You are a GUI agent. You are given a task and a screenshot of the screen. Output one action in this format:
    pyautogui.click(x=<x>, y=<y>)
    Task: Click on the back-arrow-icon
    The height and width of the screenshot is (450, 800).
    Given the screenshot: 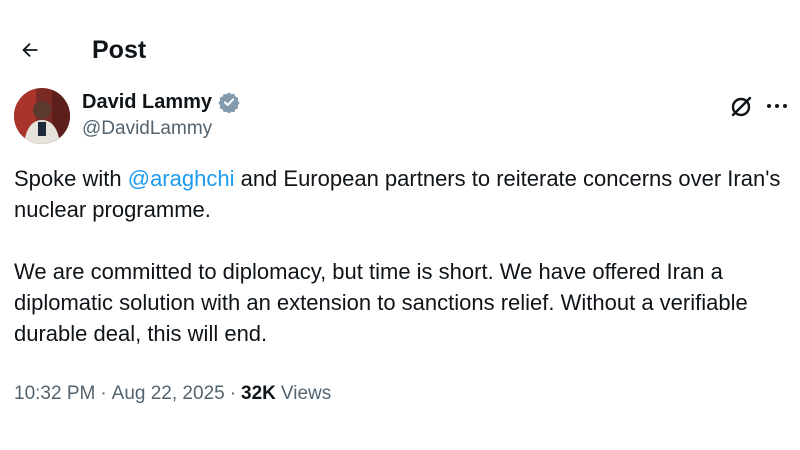 What is the action you would take?
    pyautogui.click(x=30, y=50)
    